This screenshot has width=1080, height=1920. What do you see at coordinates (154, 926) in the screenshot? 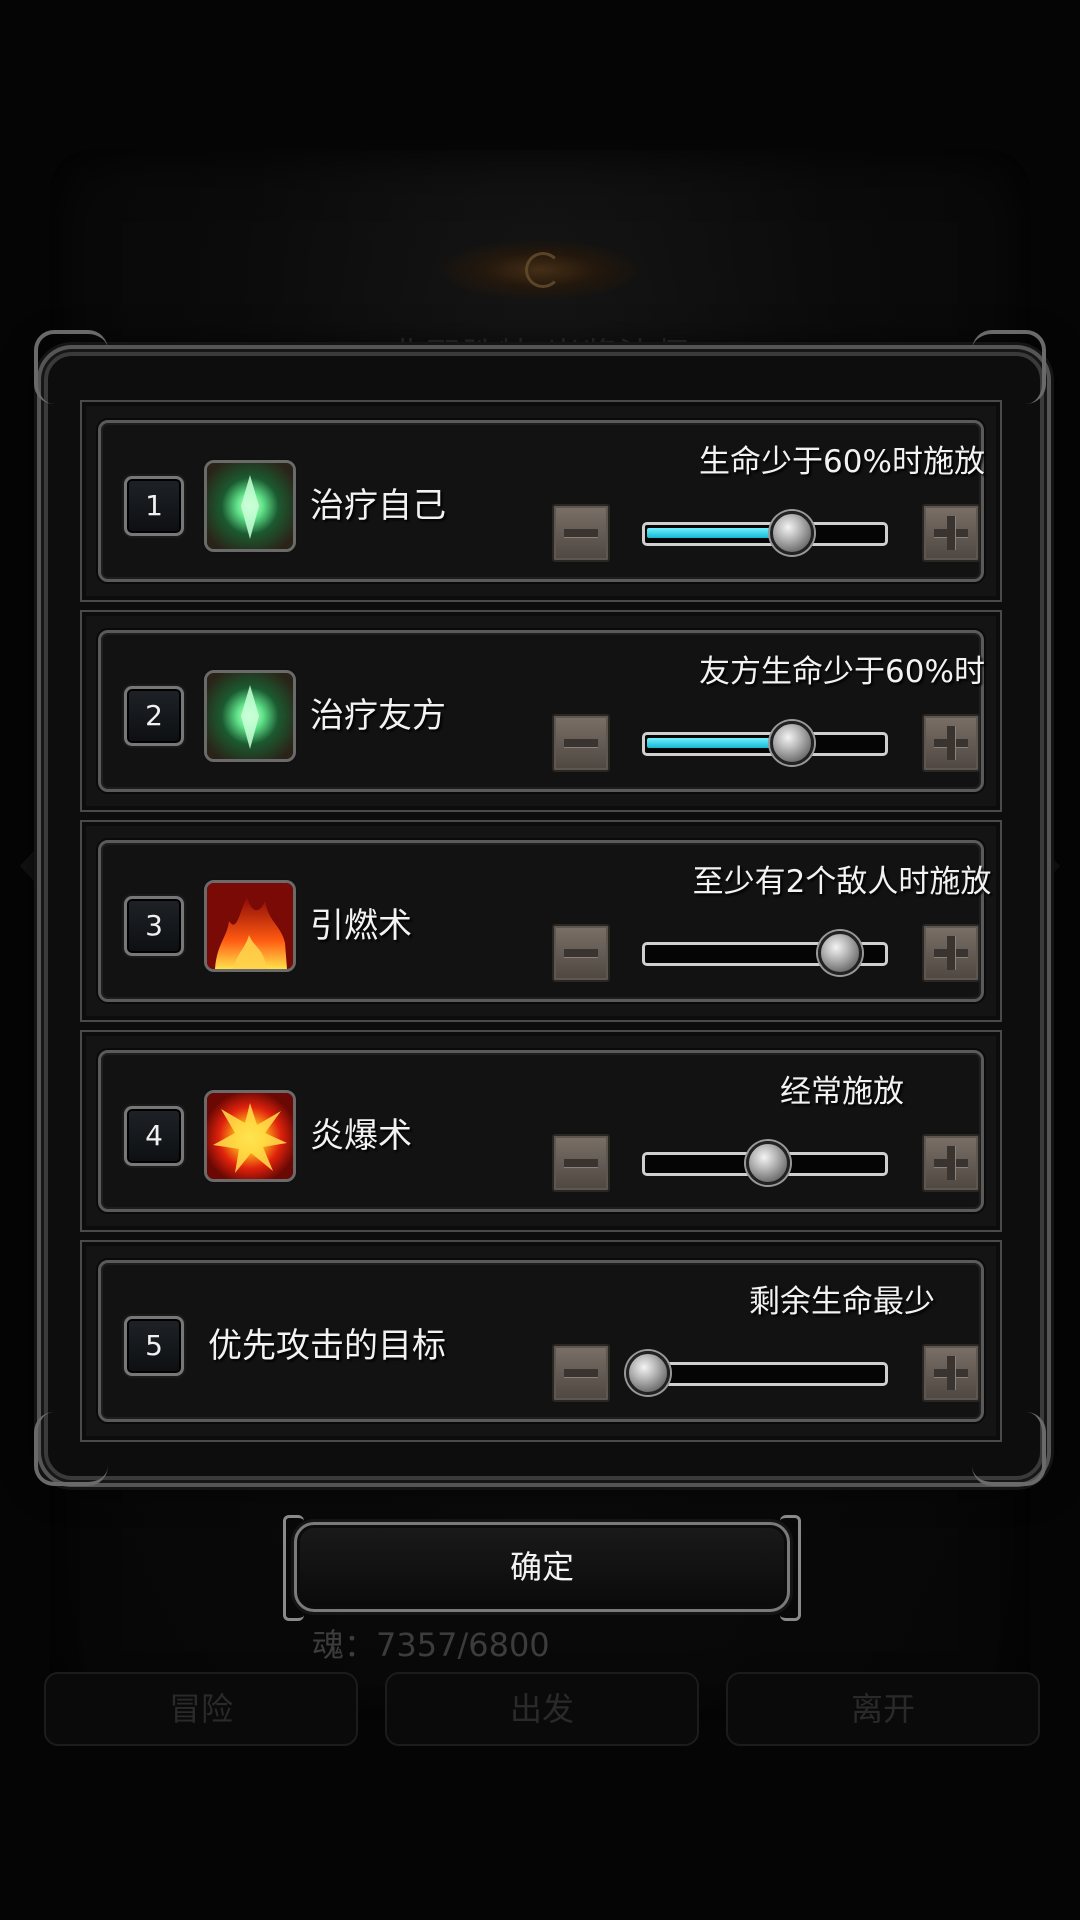
I see `skill-number: 3` at bounding box center [154, 926].